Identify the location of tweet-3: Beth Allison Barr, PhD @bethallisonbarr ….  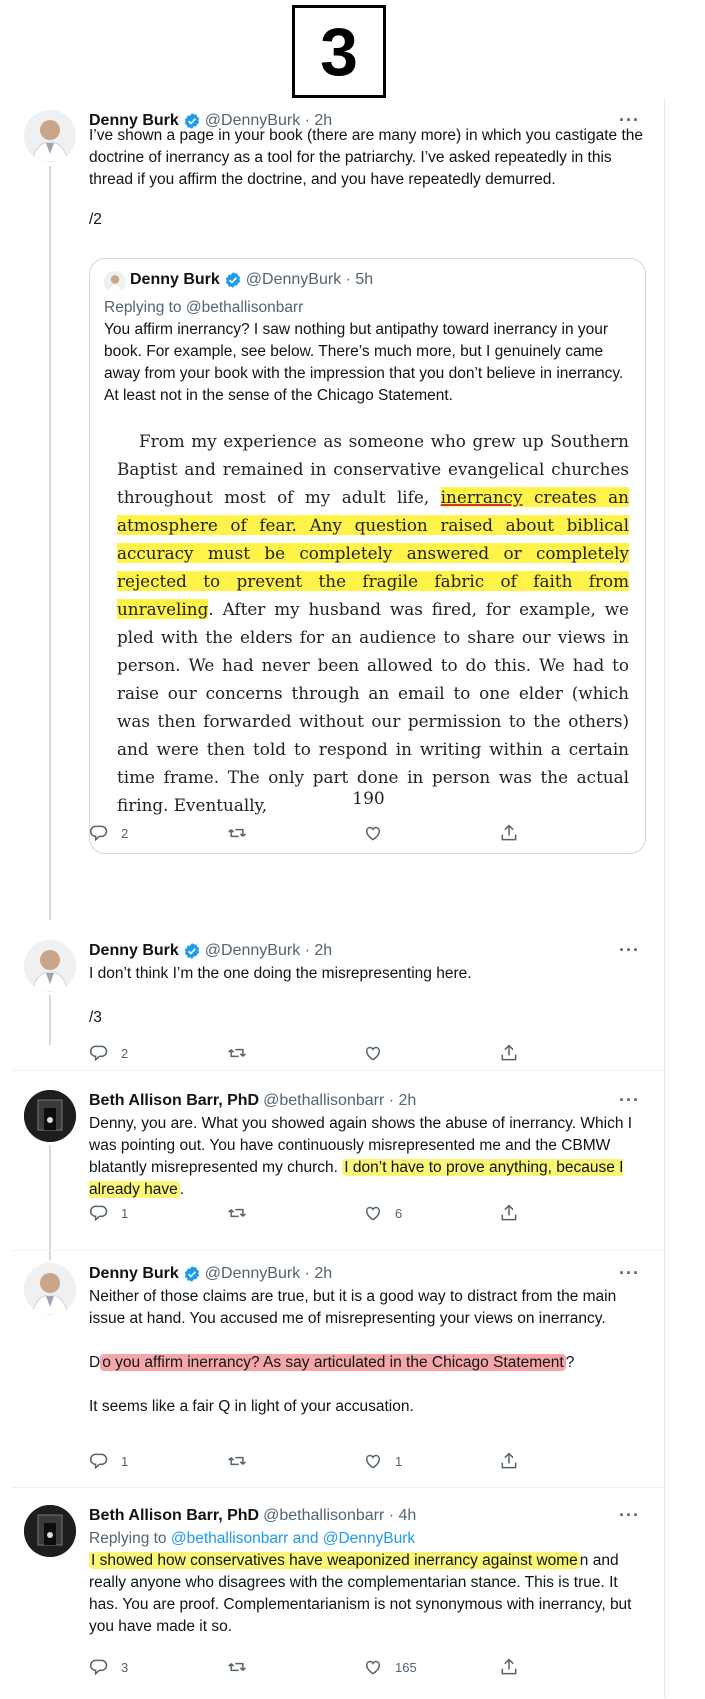
(332, 1165).